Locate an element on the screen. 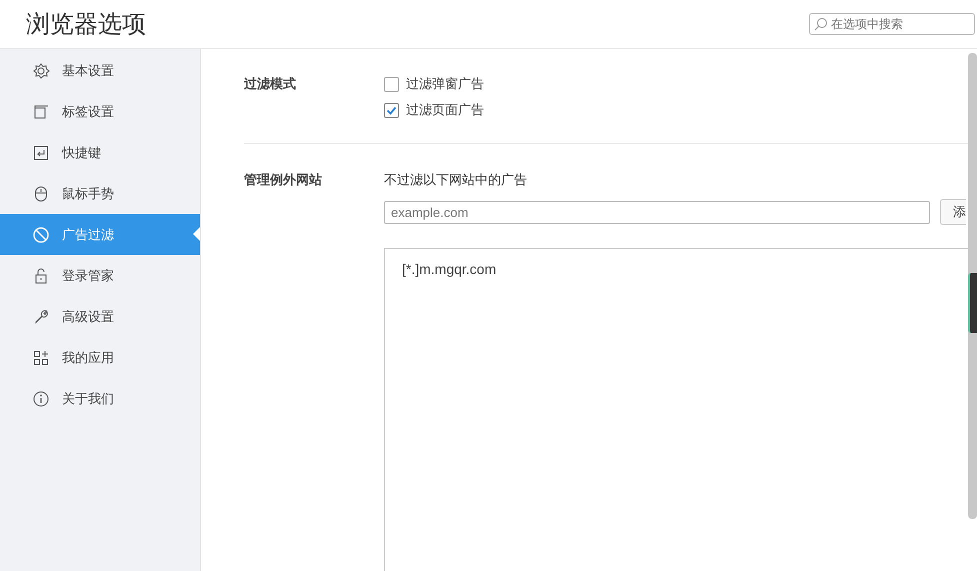 This screenshot has width=977, height=571. sidebar-item: 登录管家 is located at coordinates (100, 275).